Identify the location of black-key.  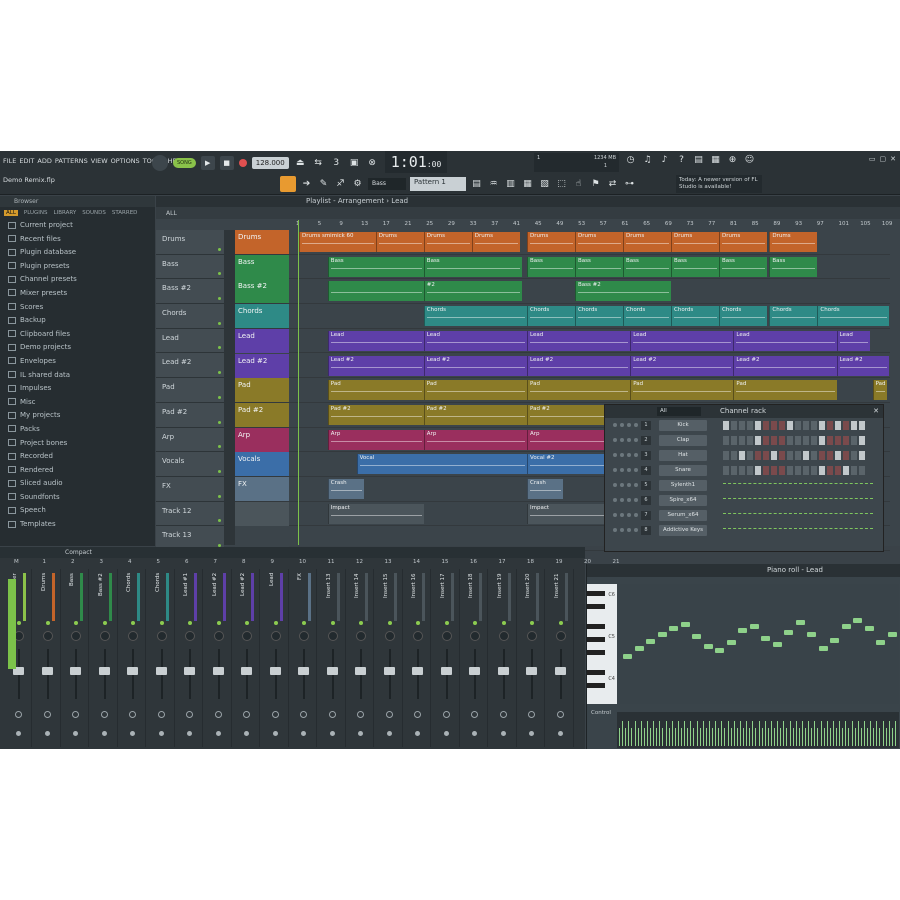
(596, 685).